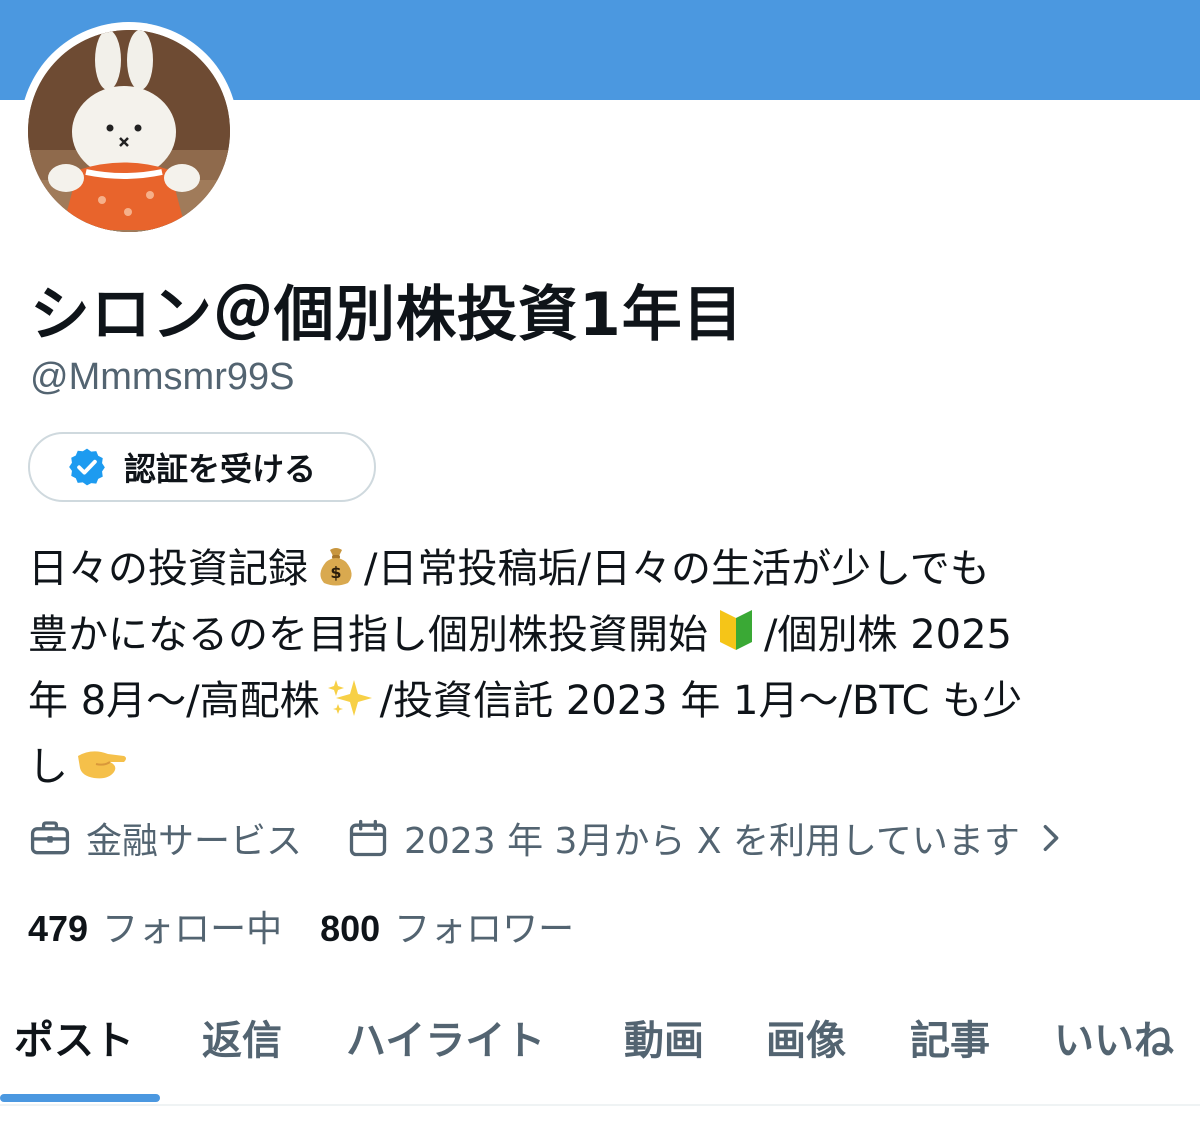 The height and width of the screenshot is (1122, 1200). Describe the element at coordinates (677, 569) in the screenshot. I see `bio-text: /日常投稿垢/日々の生活が少しでも` at that location.